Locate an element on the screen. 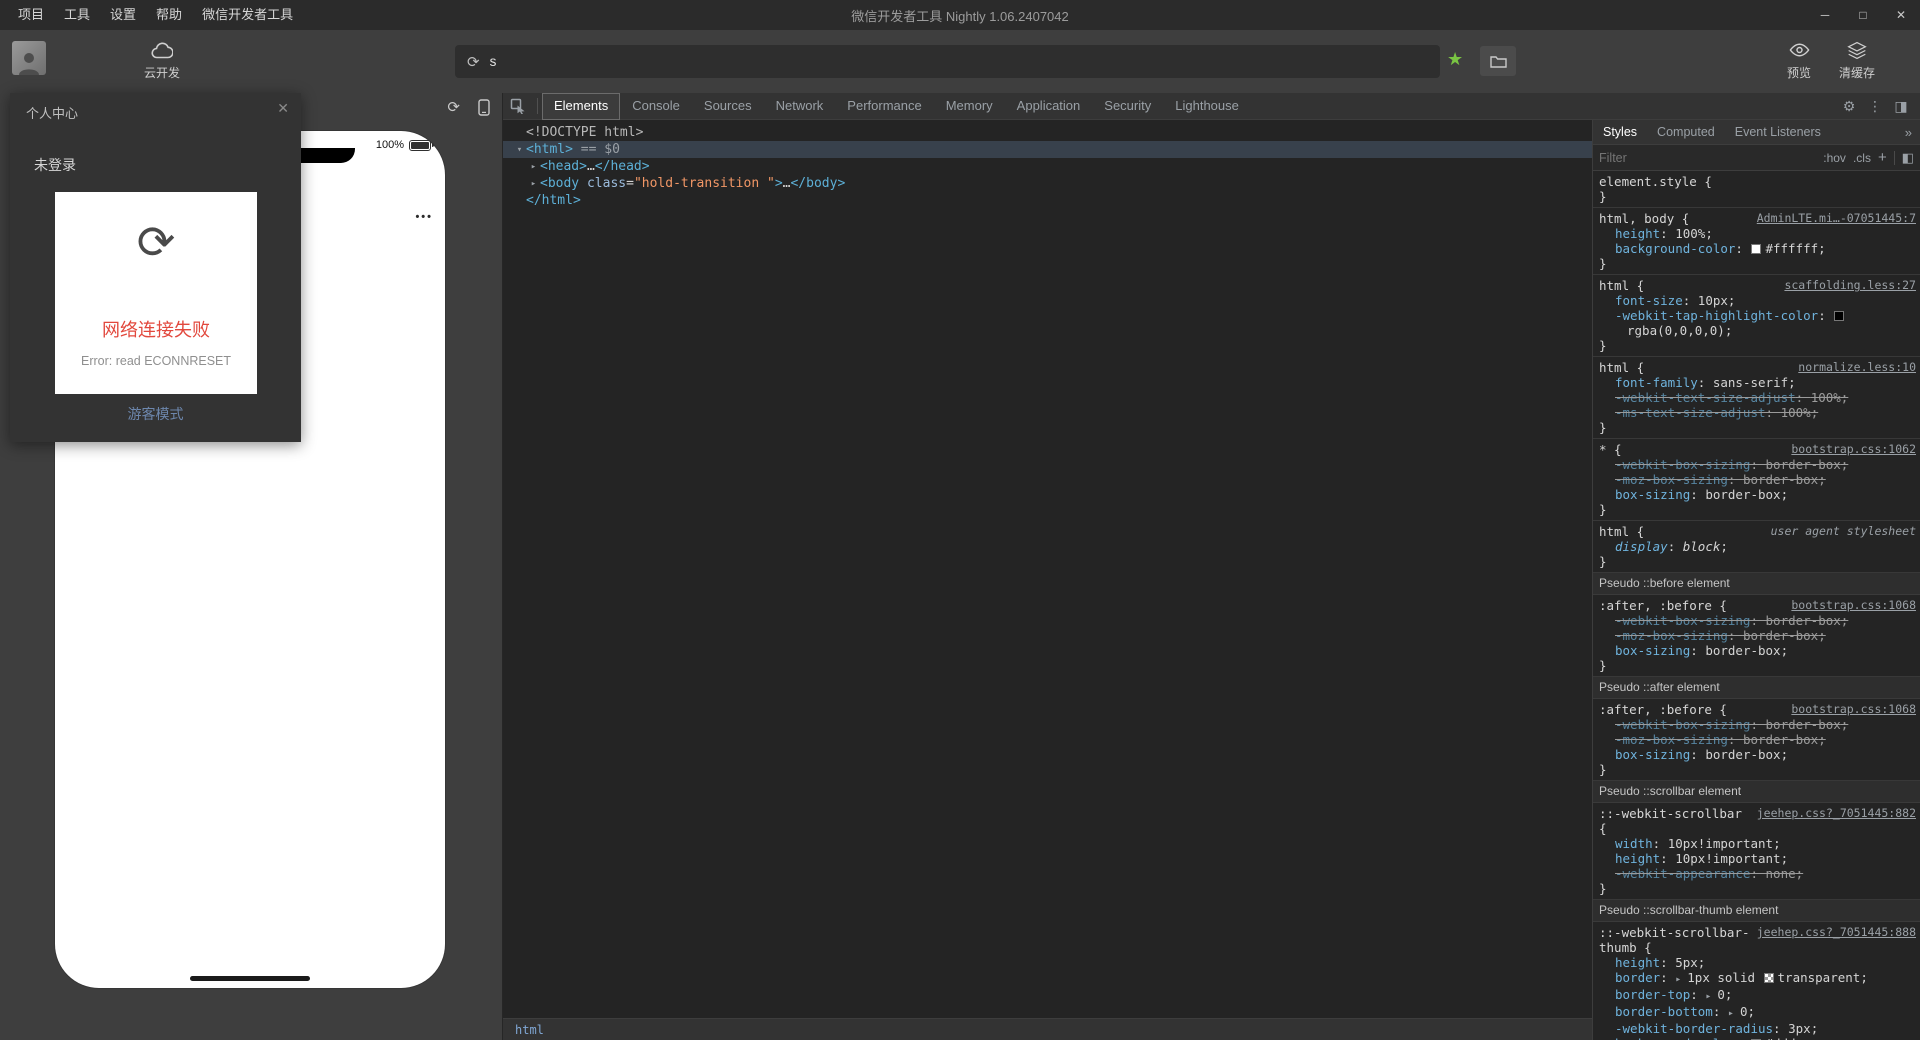 The width and height of the screenshot is (1920, 1040). css-declaration: border: ▸ 1px solid transparent; is located at coordinates (1757, 978).